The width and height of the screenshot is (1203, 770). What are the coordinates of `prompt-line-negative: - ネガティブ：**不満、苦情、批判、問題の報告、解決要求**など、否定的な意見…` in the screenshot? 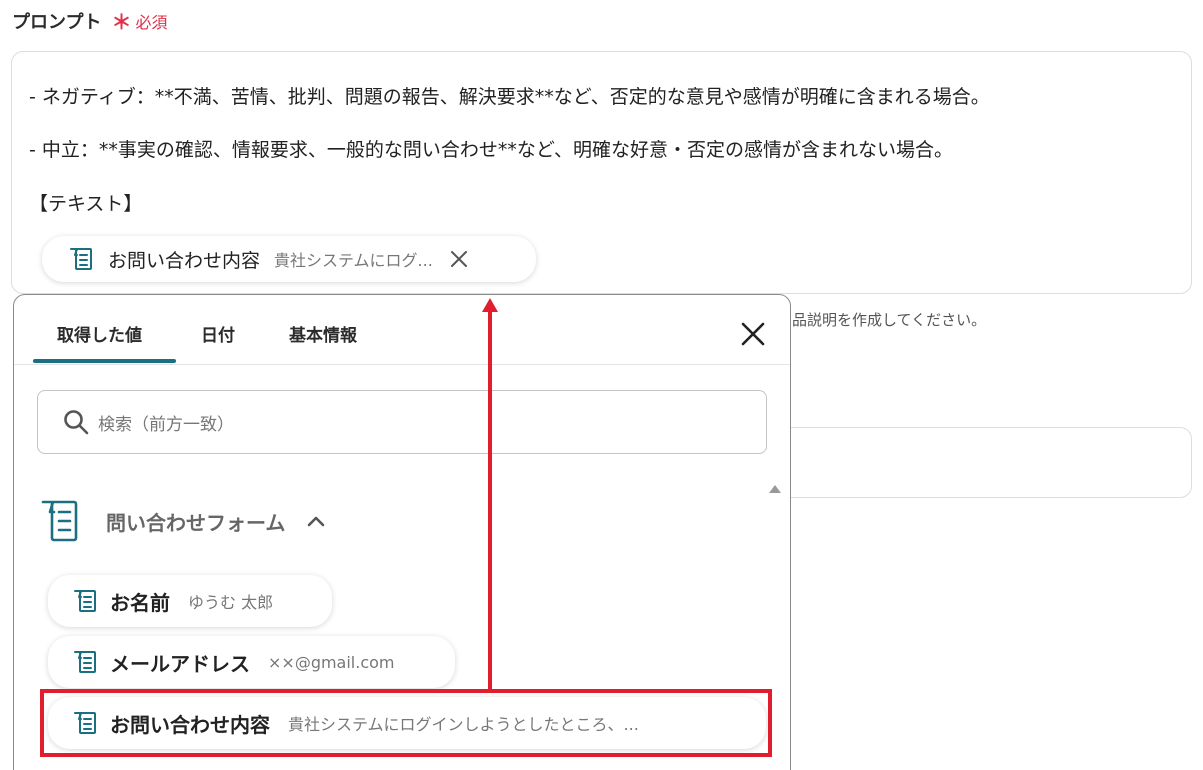 It's located at (509, 97).